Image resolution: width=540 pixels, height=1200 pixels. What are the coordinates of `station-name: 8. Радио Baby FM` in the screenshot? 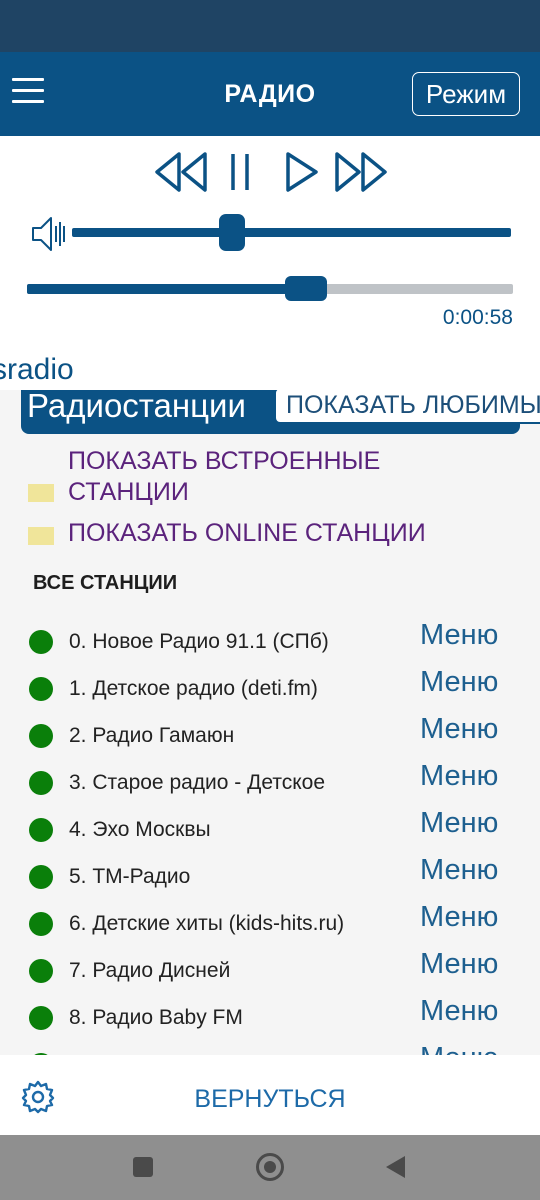 It's located at (156, 1018).